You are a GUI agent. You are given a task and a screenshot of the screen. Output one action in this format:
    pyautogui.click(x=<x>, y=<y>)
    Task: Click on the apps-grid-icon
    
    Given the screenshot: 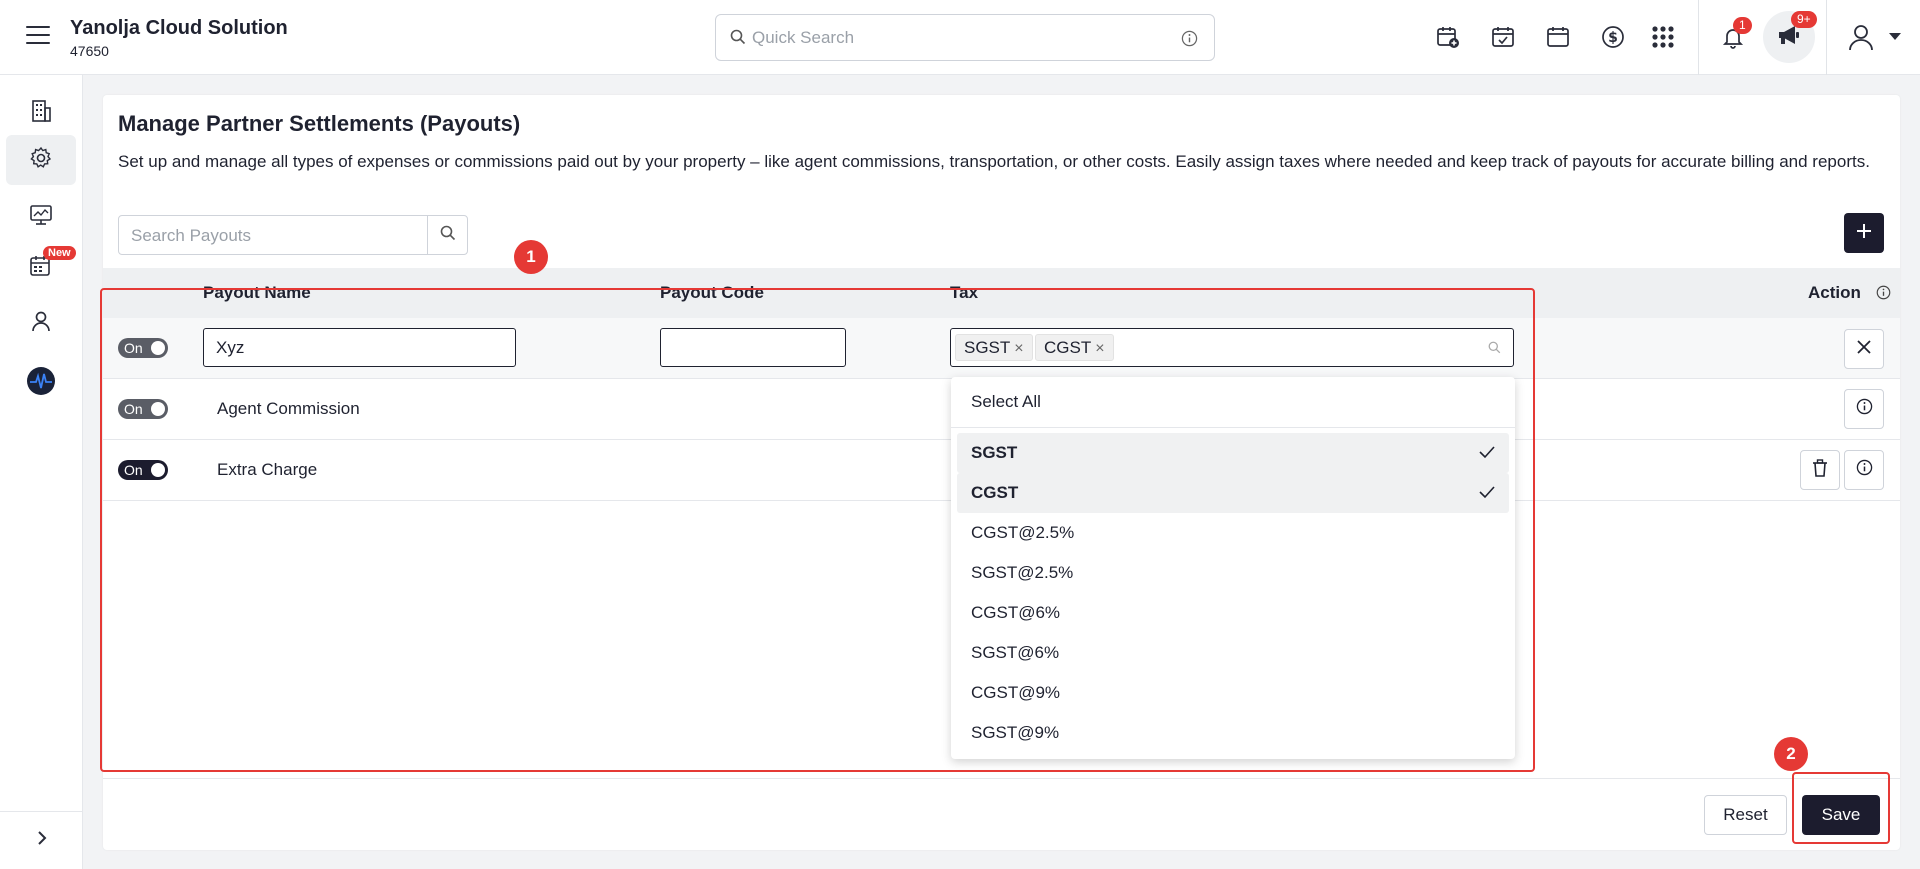 What is the action you would take?
    pyautogui.click(x=1663, y=37)
    